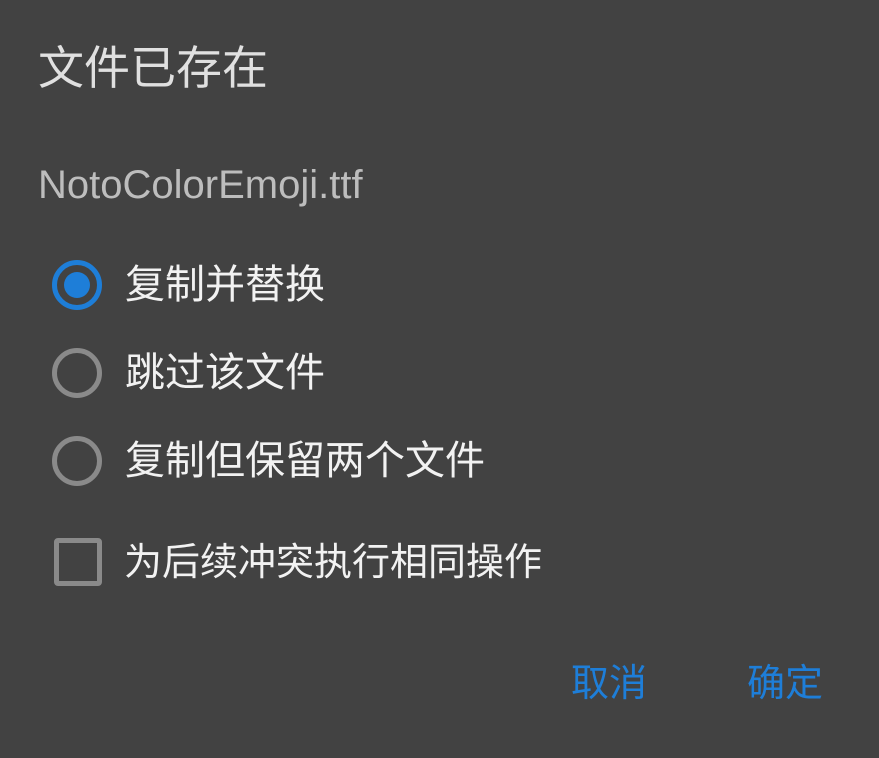 The image size is (879, 758). I want to click on radio-dot, so click(77, 285).